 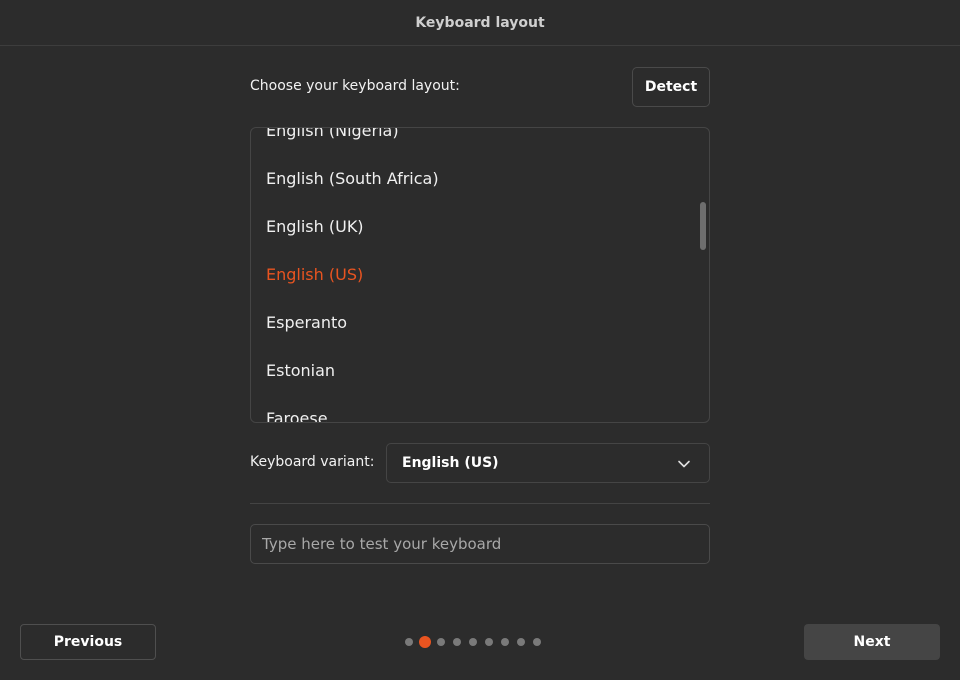 What do you see at coordinates (425, 642) in the screenshot?
I see `step-dot-active` at bounding box center [425, 642].